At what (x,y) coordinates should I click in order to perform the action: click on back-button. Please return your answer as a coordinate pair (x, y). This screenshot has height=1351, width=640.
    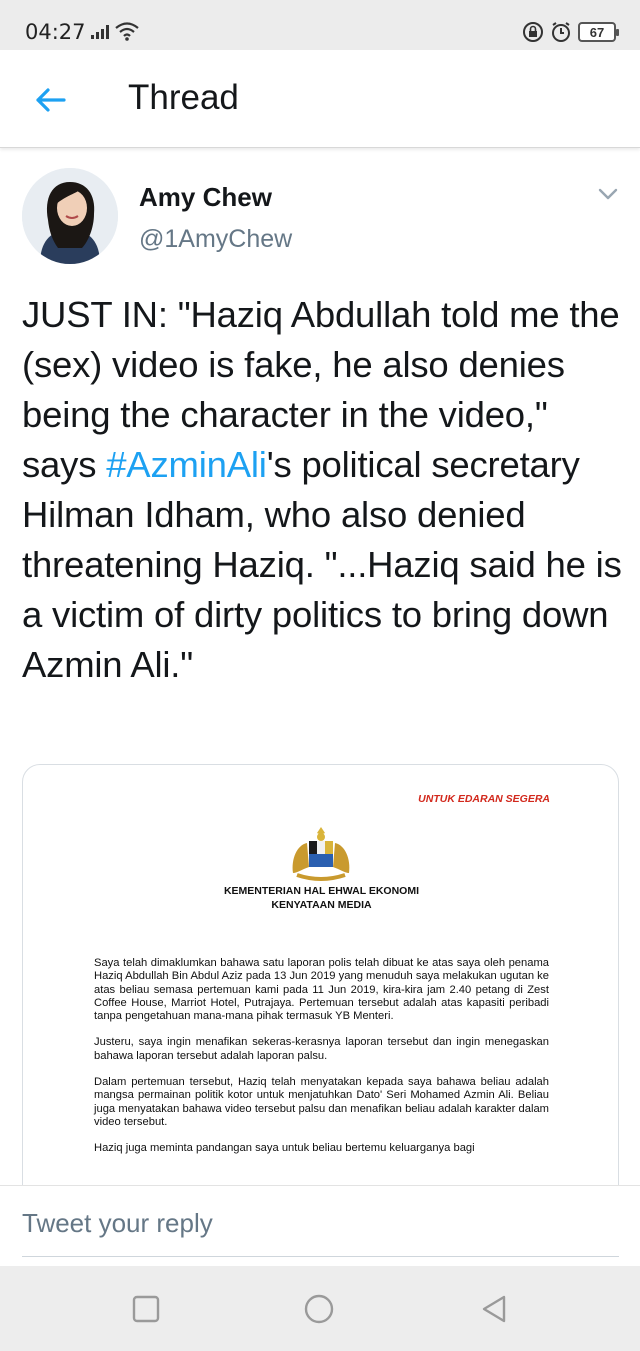
    Looking at the image, I should click on (50, 100).